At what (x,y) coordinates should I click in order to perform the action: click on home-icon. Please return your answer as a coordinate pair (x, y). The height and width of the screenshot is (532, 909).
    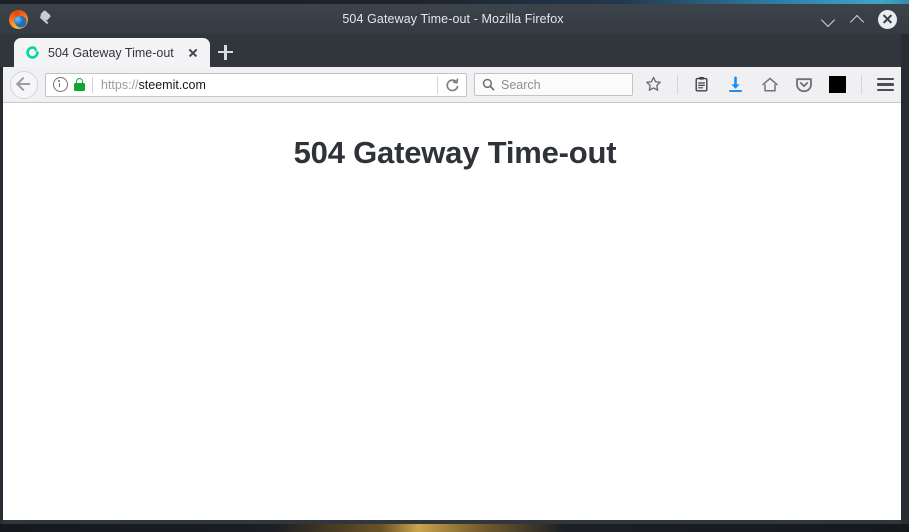
    Looking at the image, I should click on (769, 84).